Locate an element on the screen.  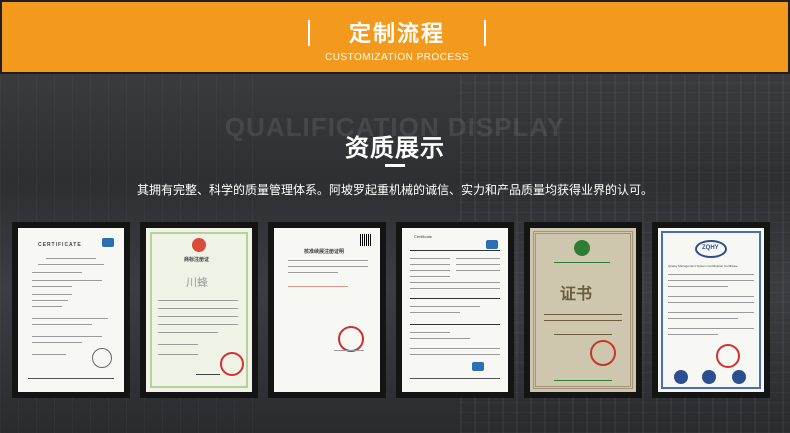
certificate-card: CERTIFICATE is located at coordinates (71, 310).